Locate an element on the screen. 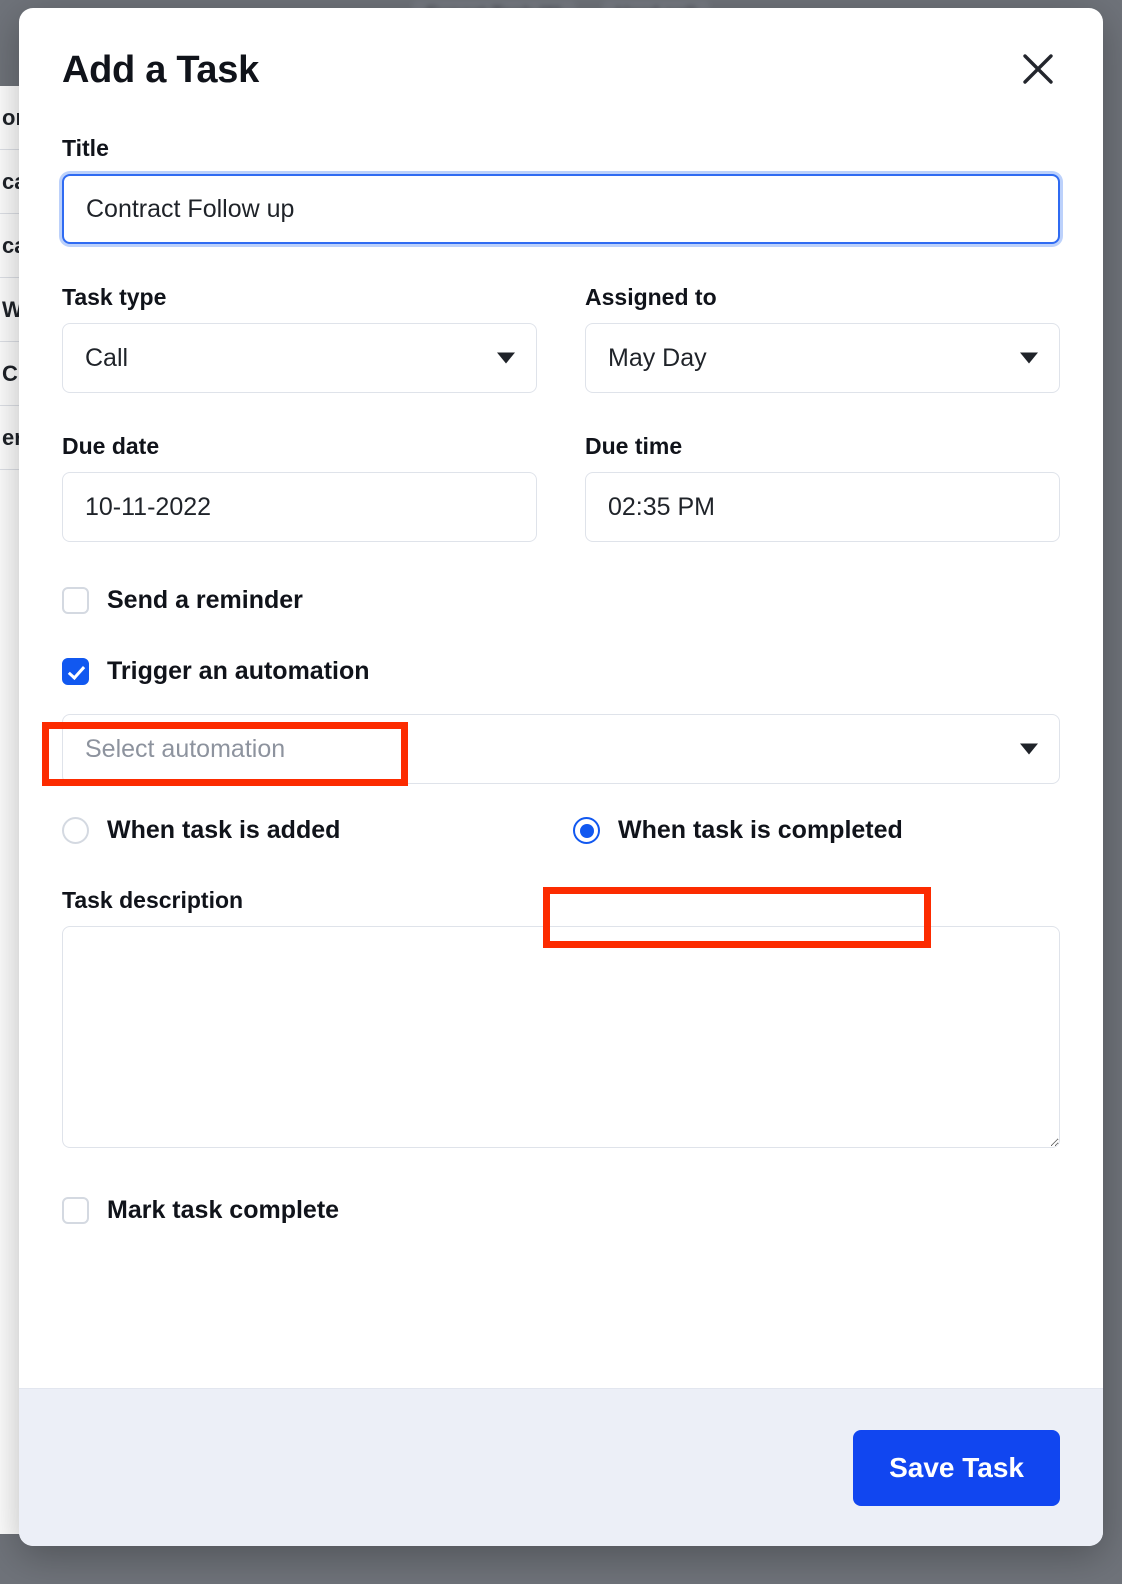 The height and width of the screenshot is (1584, 1122). automation-select-wrap: Select automation is located at coordinates (561, 749).